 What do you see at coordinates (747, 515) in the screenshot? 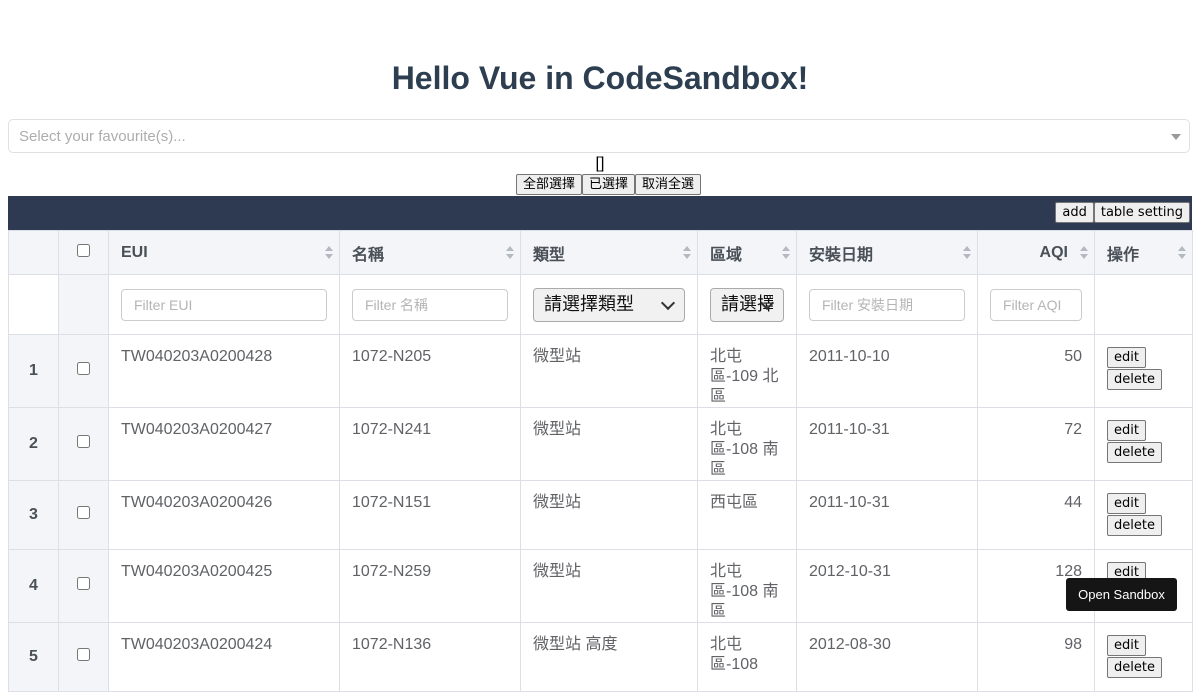
I see `cell-area: 西屯區` at bounding box center [747, 515].